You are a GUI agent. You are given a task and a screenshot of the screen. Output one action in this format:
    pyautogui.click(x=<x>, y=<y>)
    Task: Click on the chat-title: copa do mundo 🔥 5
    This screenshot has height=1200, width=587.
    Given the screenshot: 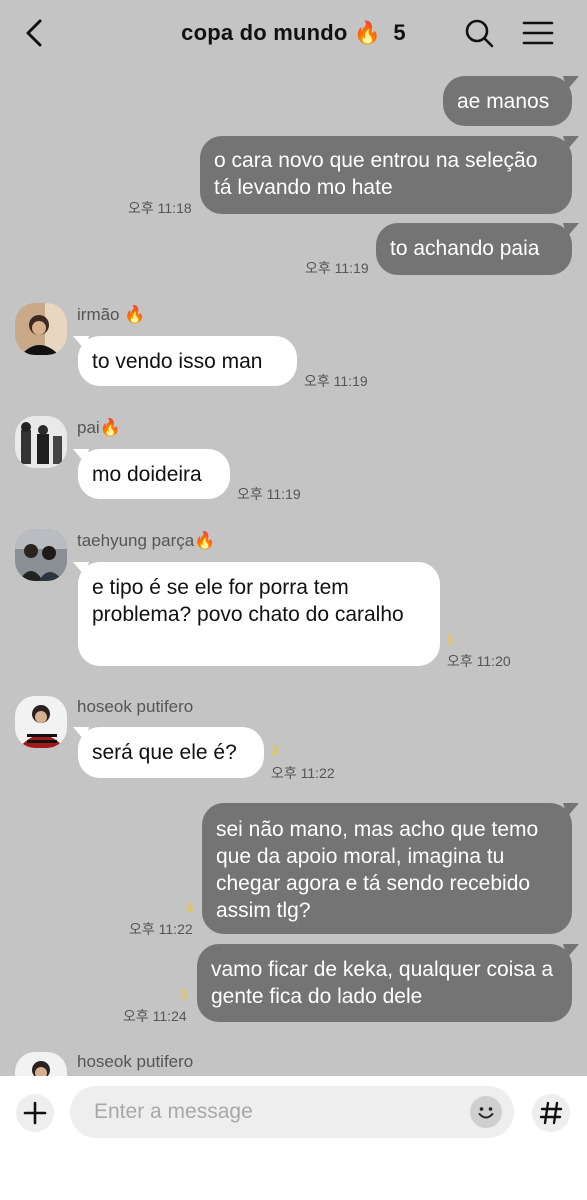 What is the action you would take?
    pyautogui.click(x=293, y=33)
    